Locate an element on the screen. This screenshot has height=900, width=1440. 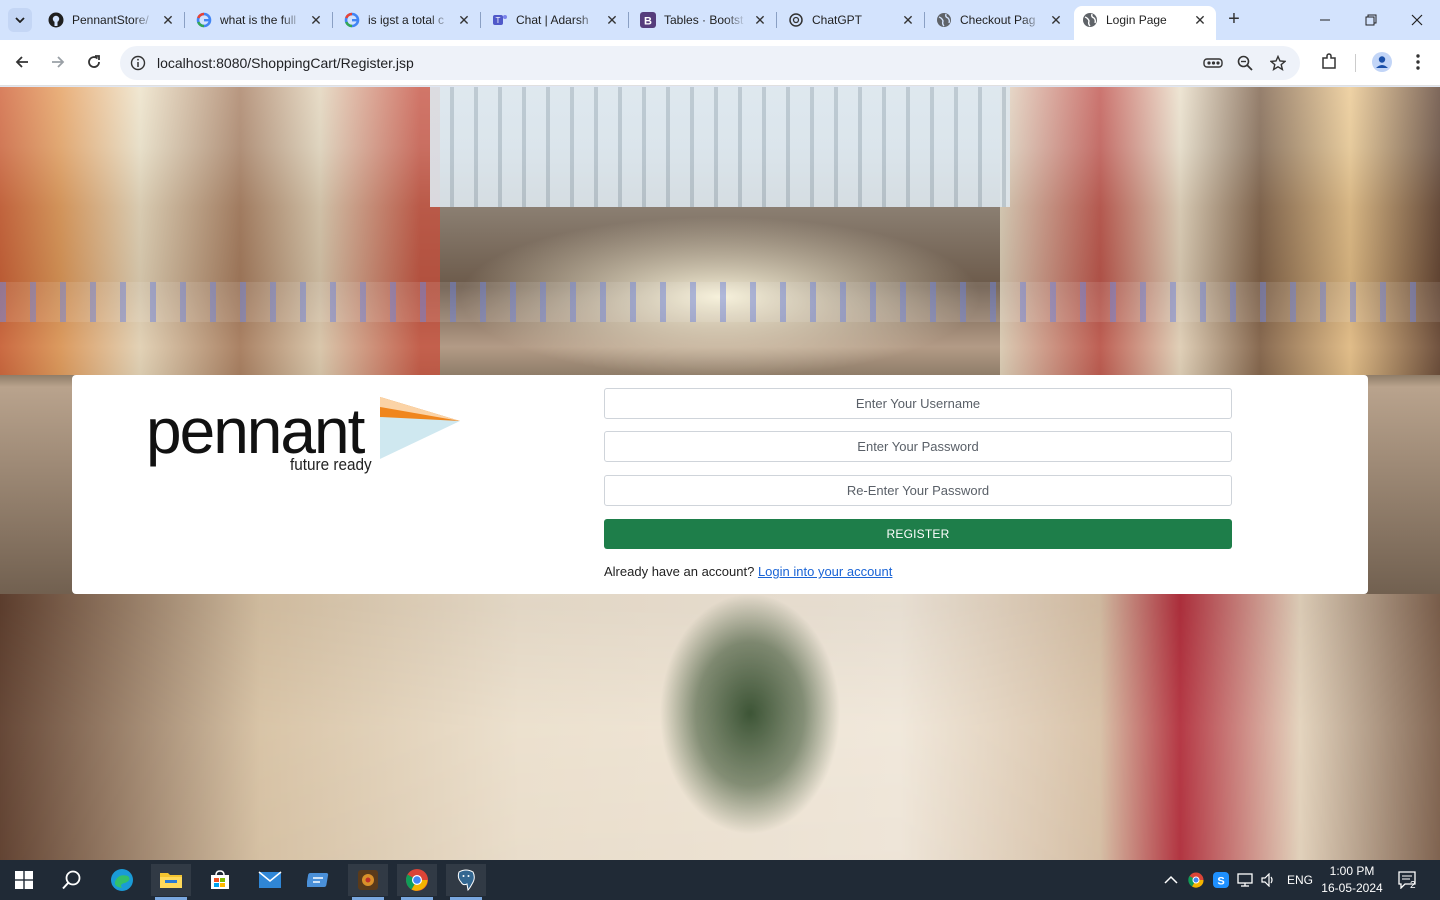
confirm-password-field is located at coordinates (918, 490).